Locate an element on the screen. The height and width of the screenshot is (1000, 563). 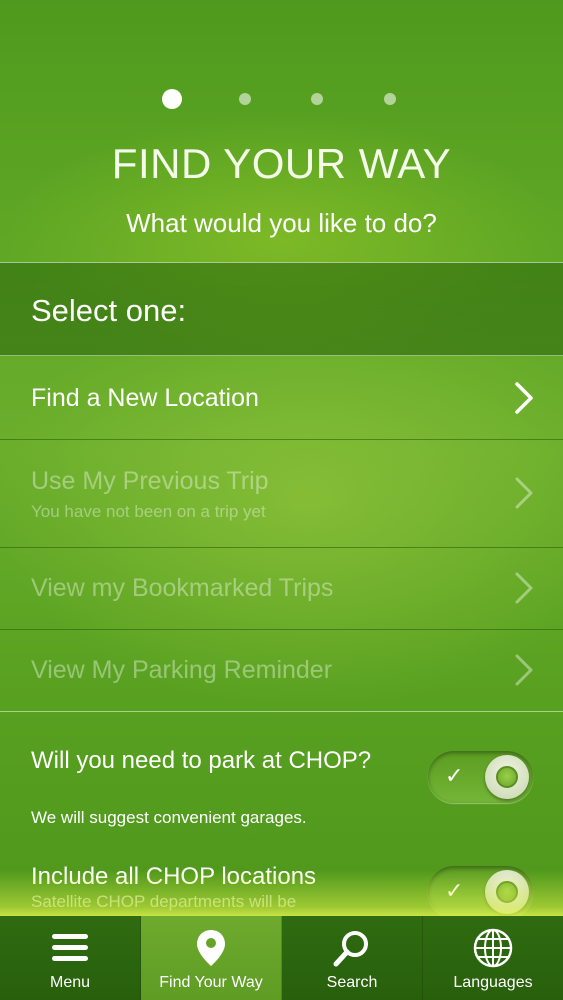
toggle-label: Will you need to park at CHOP? is located at coordinates (201, 760).